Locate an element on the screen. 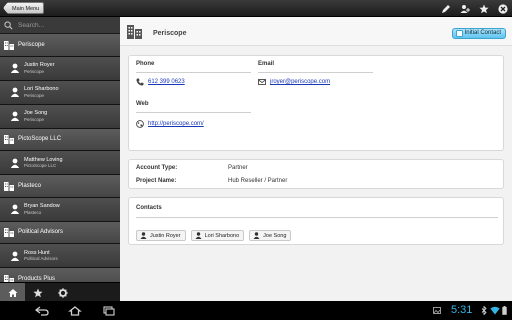 The image size is (512, 320). email-row: jroyer@periscope.com is located at coordinates (294, 82).